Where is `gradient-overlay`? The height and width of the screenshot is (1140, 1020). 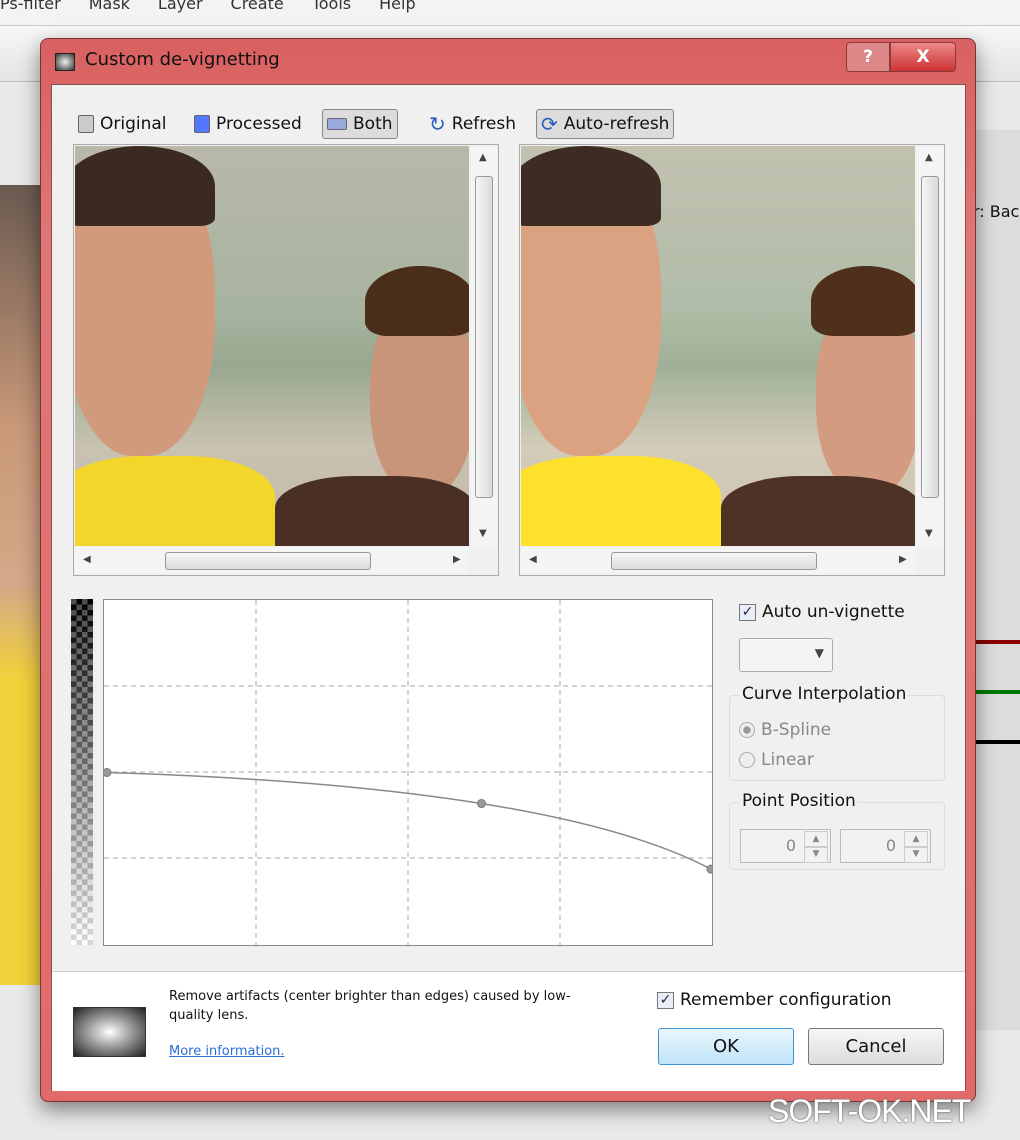
gradient-overlay is located at coordinates (82, 772).